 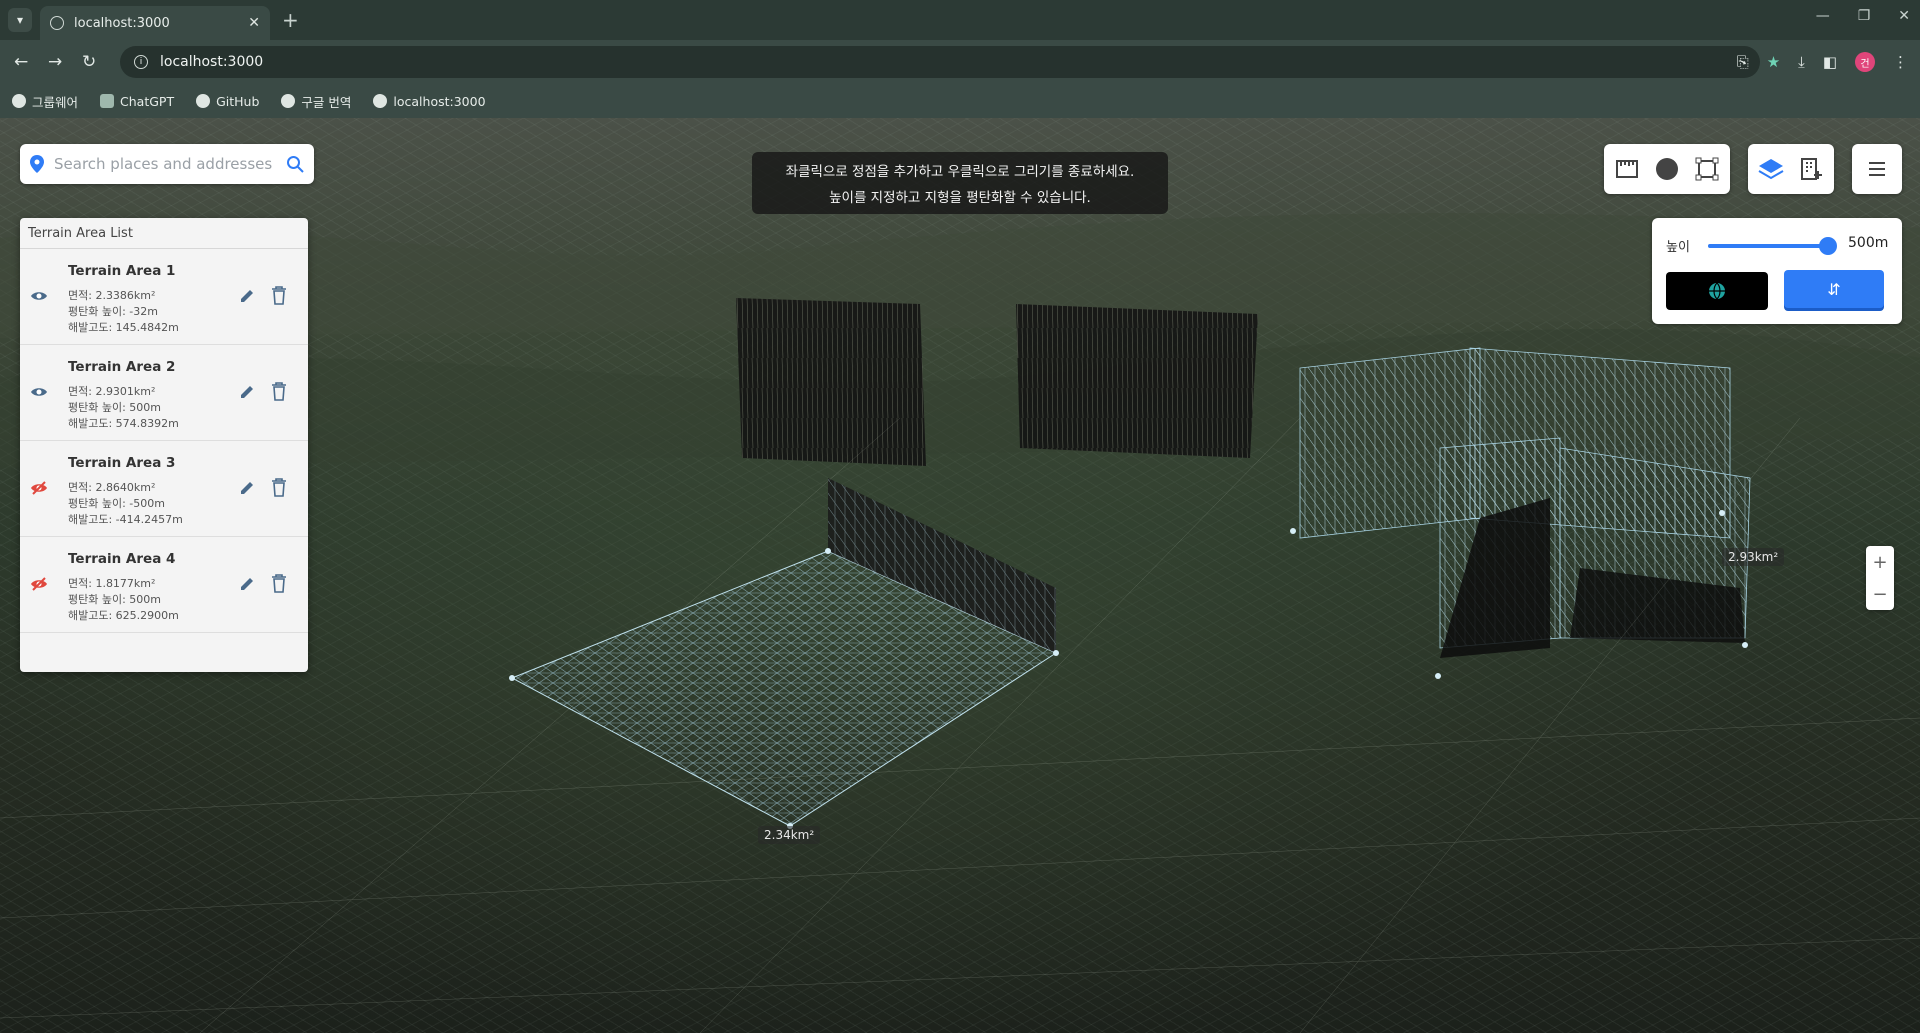 I want to click on bookmark-star-icon: ★, so click(x=1773, y=62).